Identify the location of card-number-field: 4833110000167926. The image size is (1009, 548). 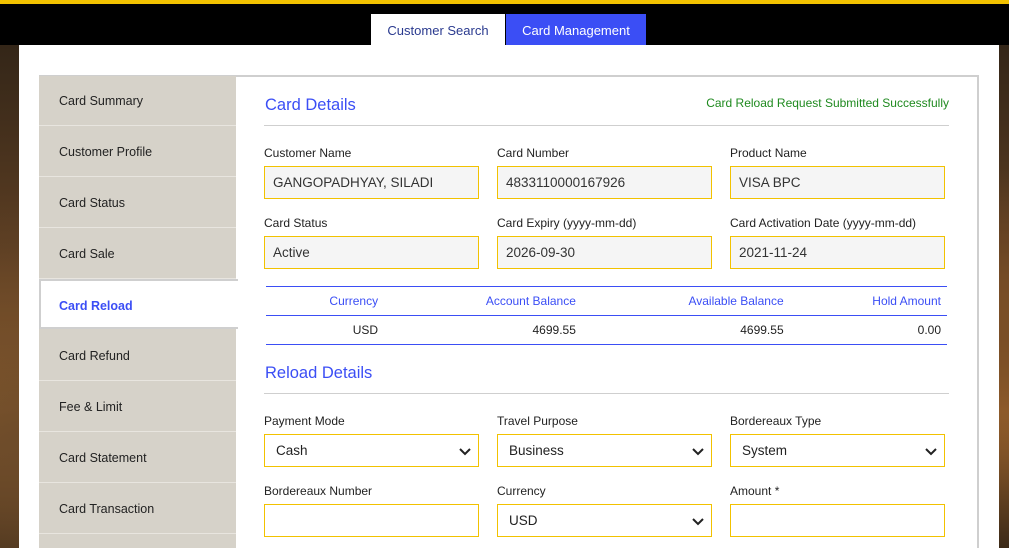
(604, 182).